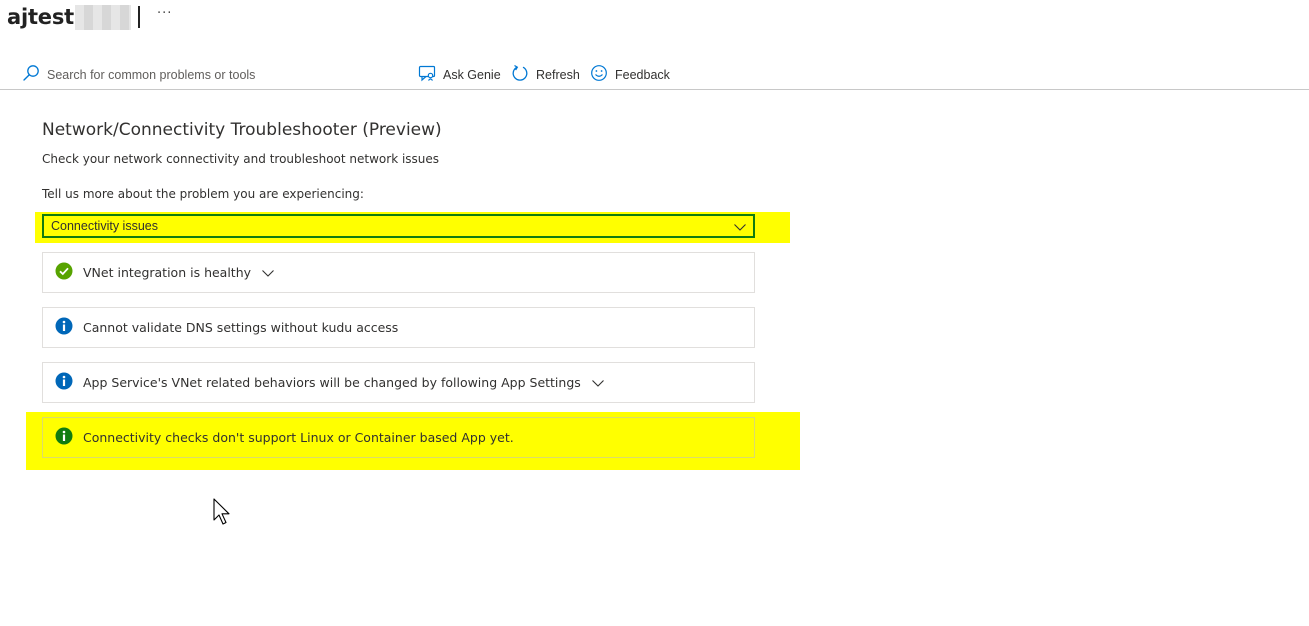  Describe the element at coordinates (740, 228) in the screenshot. I see `chevron-down-icon` at that location.